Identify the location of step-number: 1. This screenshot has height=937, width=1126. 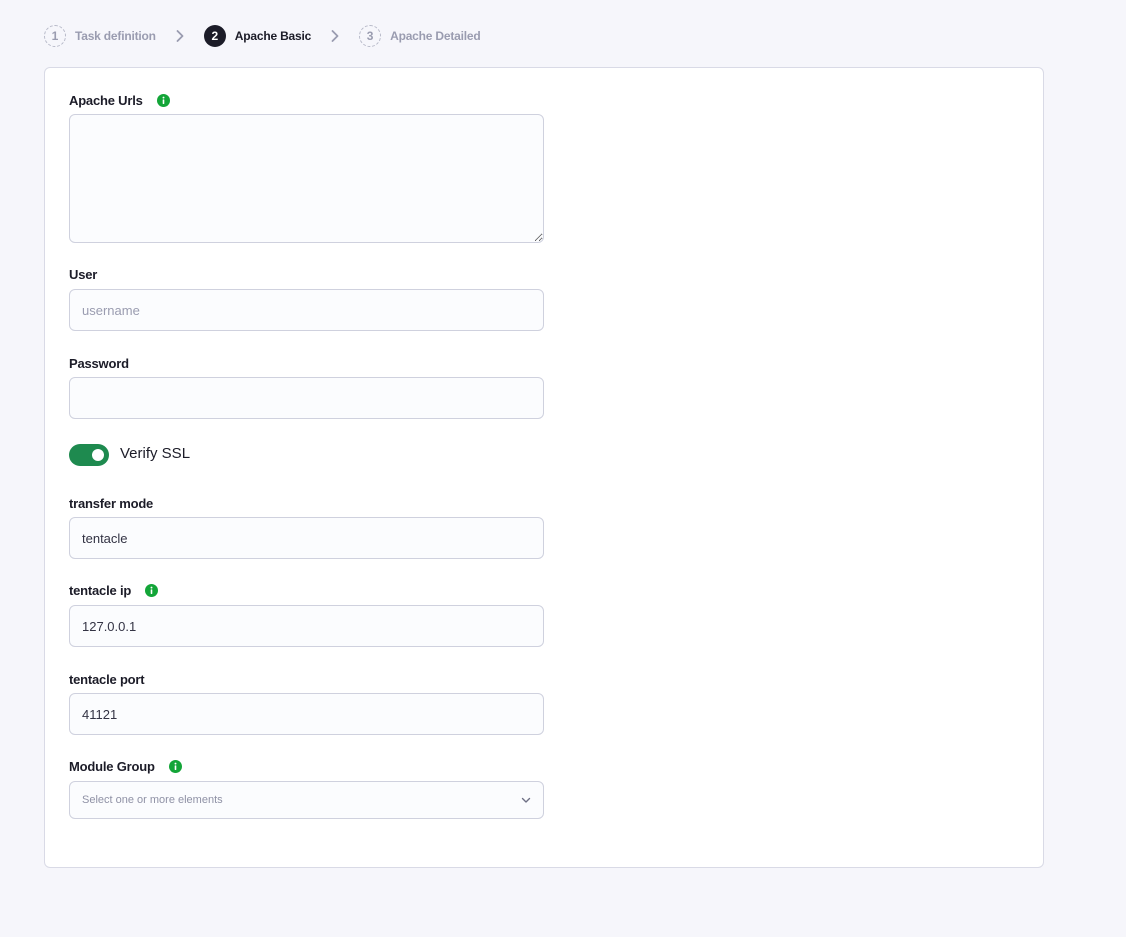
(55, 36).